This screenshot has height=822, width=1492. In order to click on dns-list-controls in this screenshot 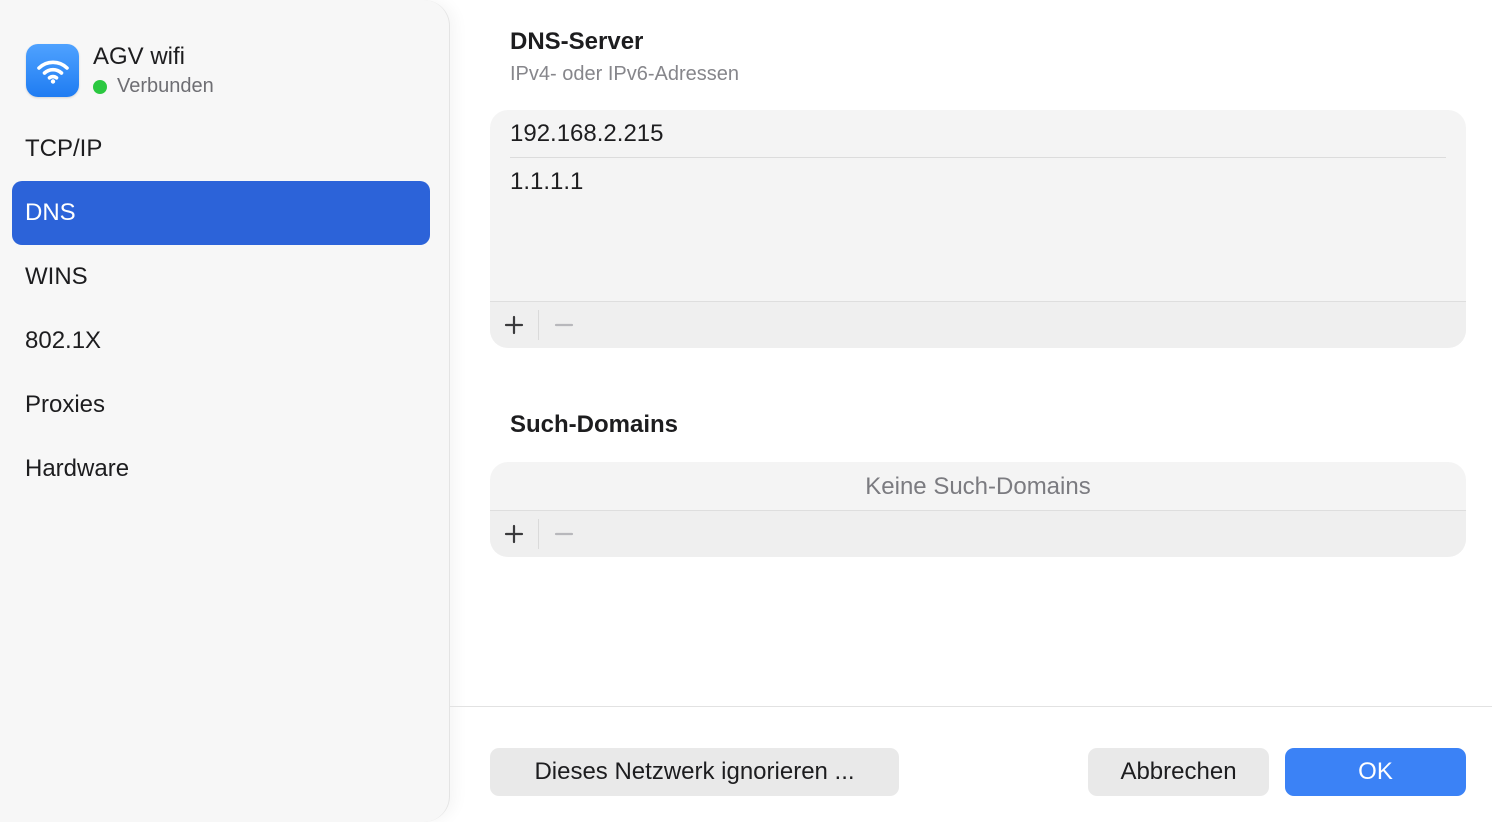, I will do `click(978, 324)`.